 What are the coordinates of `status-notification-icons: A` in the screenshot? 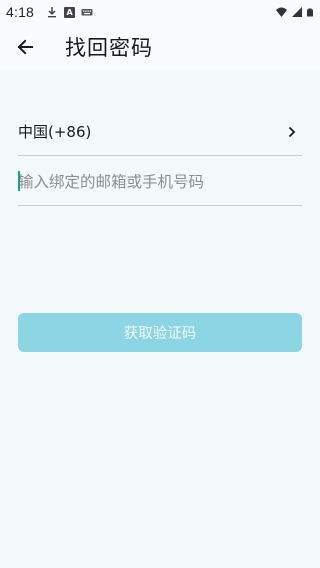 It's located at (69, 12).